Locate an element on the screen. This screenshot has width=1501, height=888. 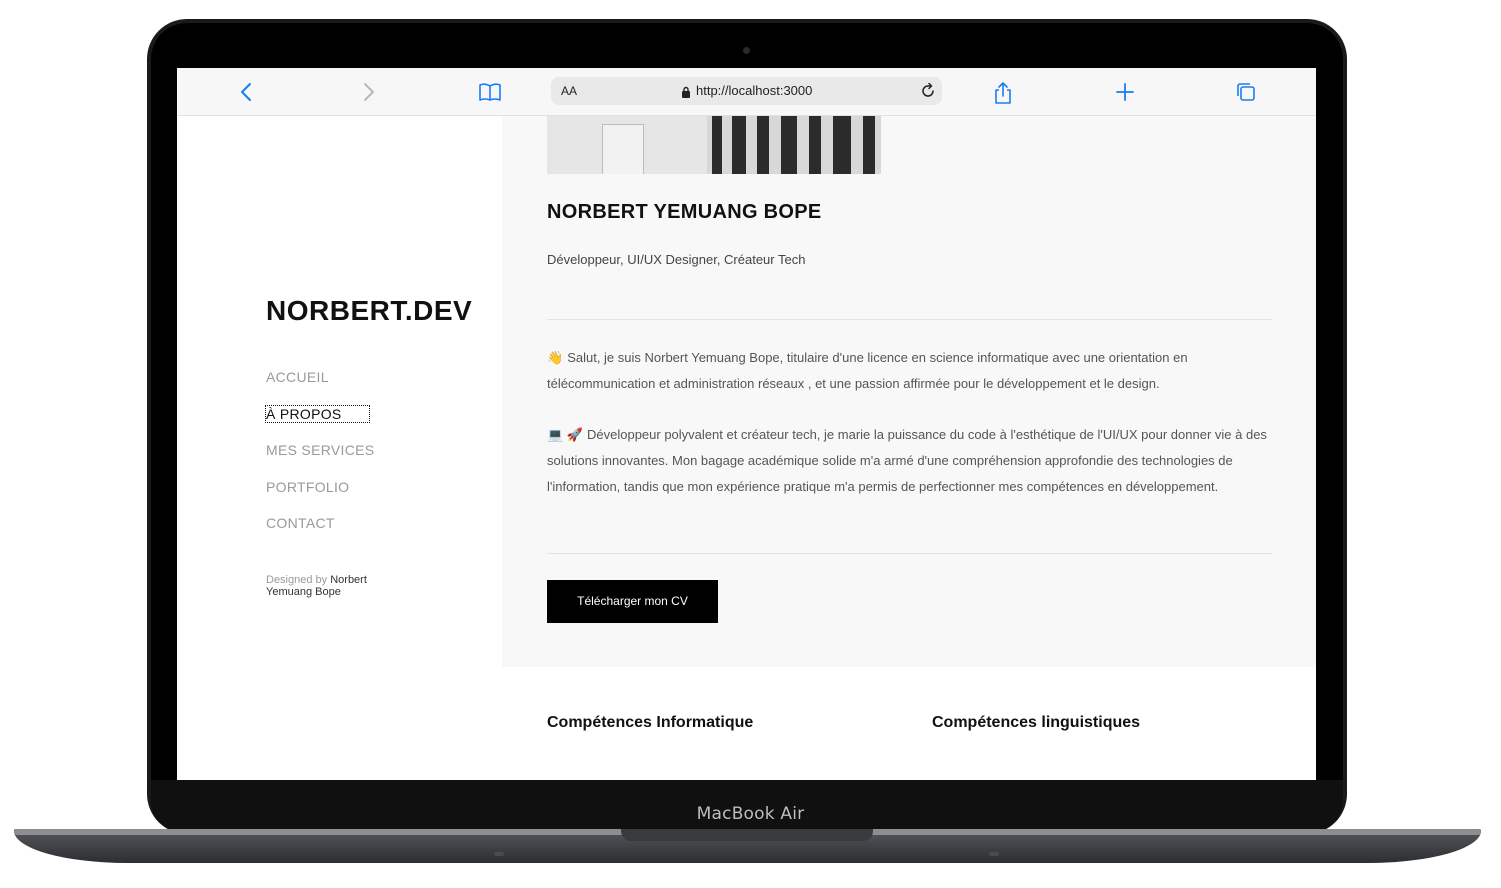
browser-toolbar: AA http://localhost:3000 is located at coordinates (746, 92).